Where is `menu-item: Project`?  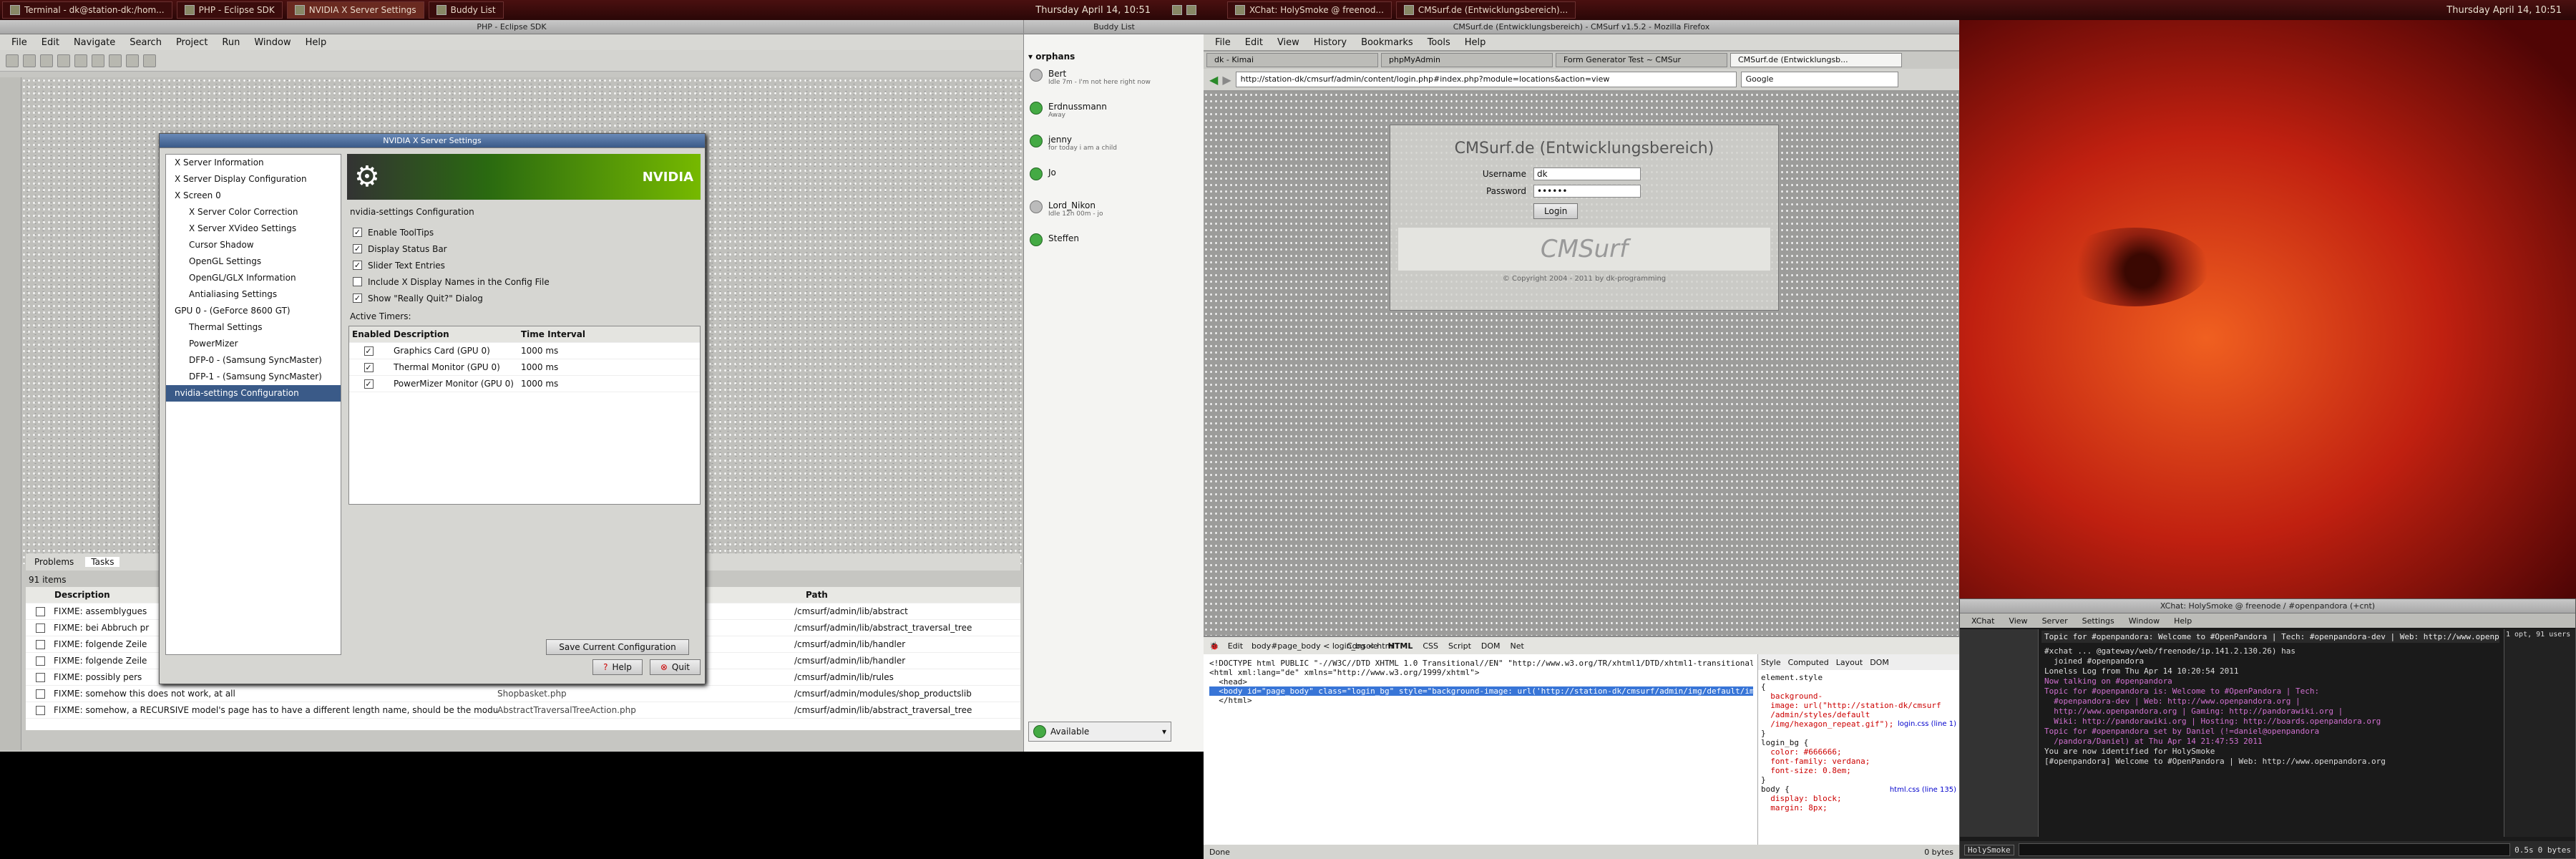
menu-item: Project is located at coordinates (191, 42).